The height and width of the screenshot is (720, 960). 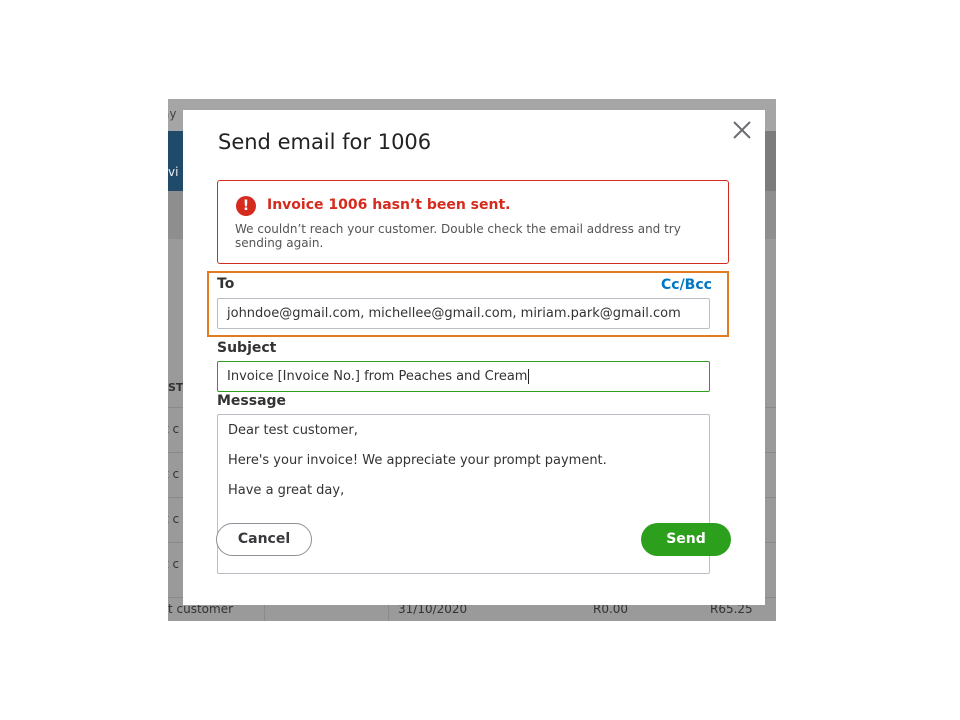 I want to click on dialog-title: Send email for 1006, so click(x=325, y=142).